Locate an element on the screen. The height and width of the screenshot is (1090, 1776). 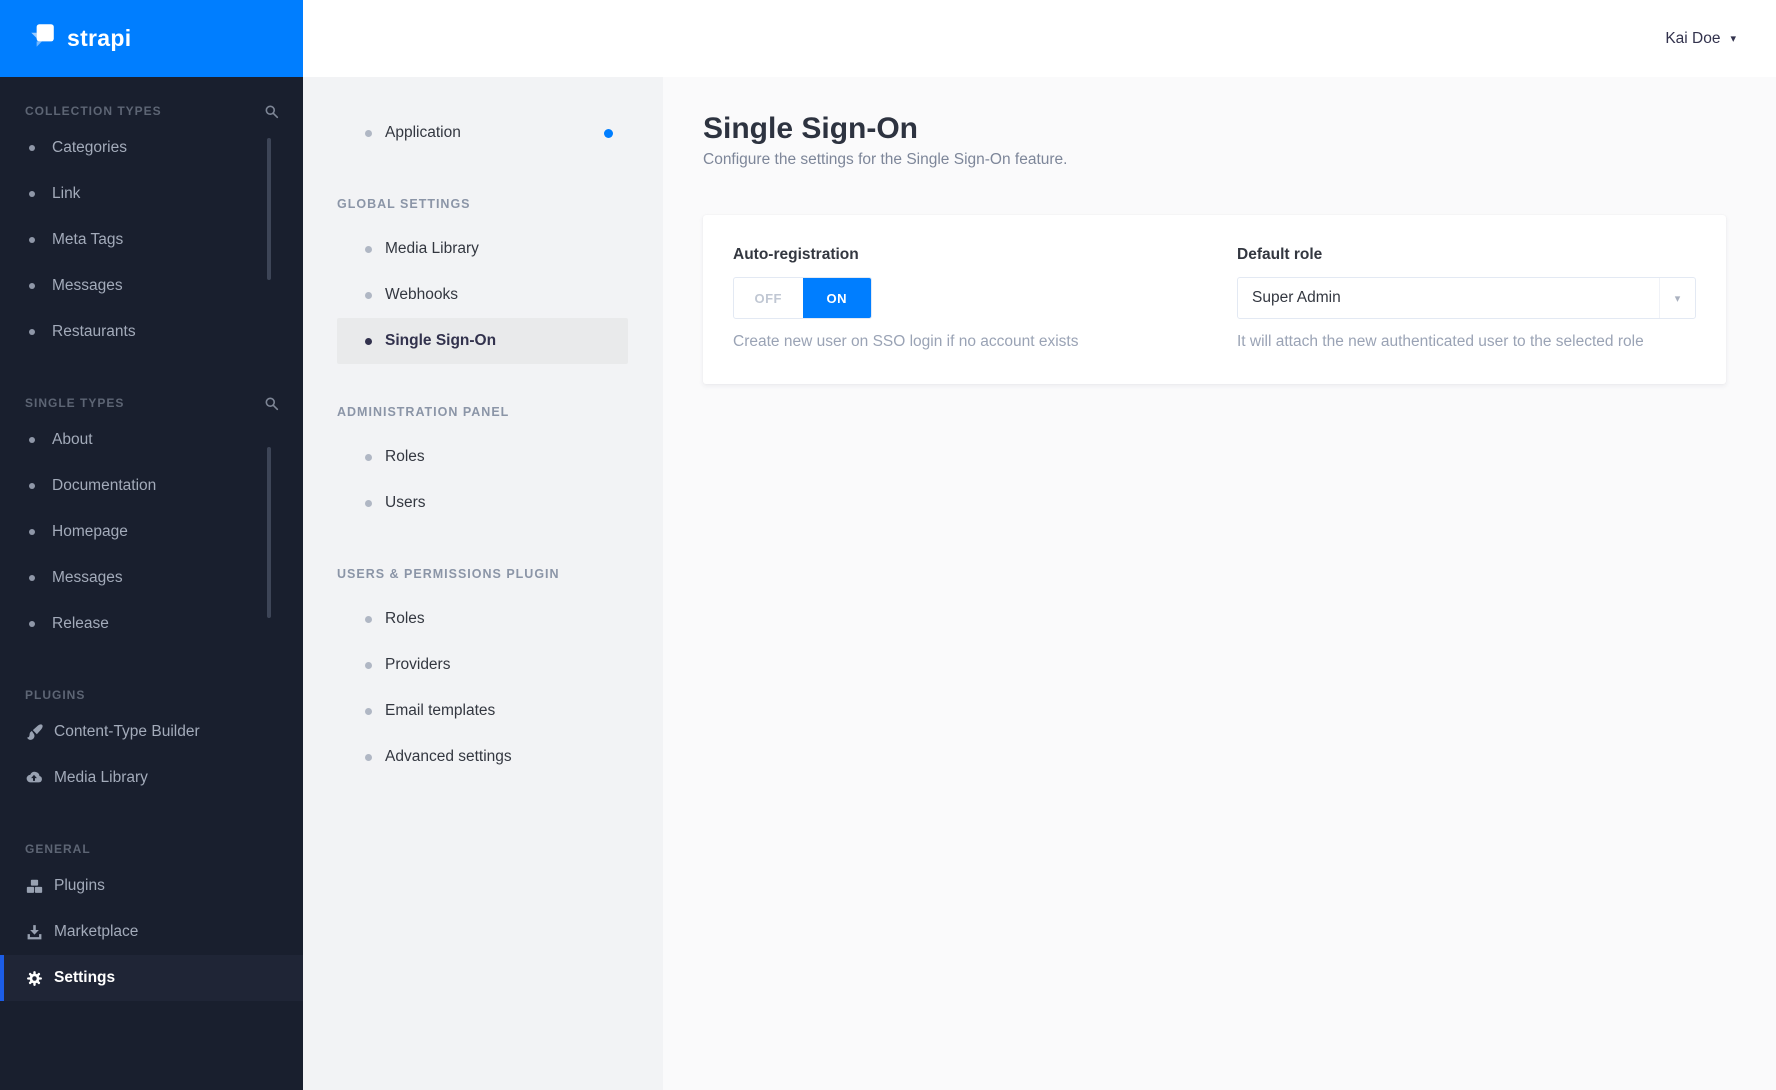
subnav-item-media-library: Media Library is located at coordinates (482, 249).